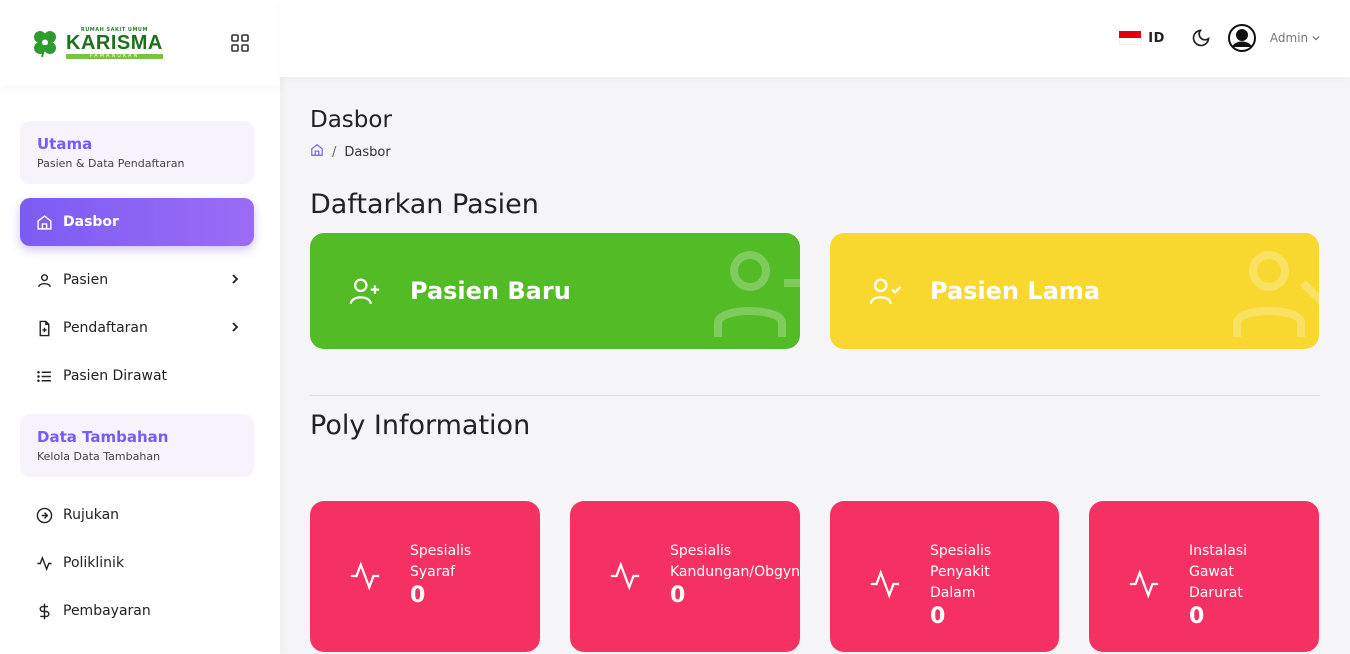 Image resolution: width=1350 pixels, height=654 pixels. Describe the element at coordinates (815, 395) in the screenshot. I see `section-divider` at that location.